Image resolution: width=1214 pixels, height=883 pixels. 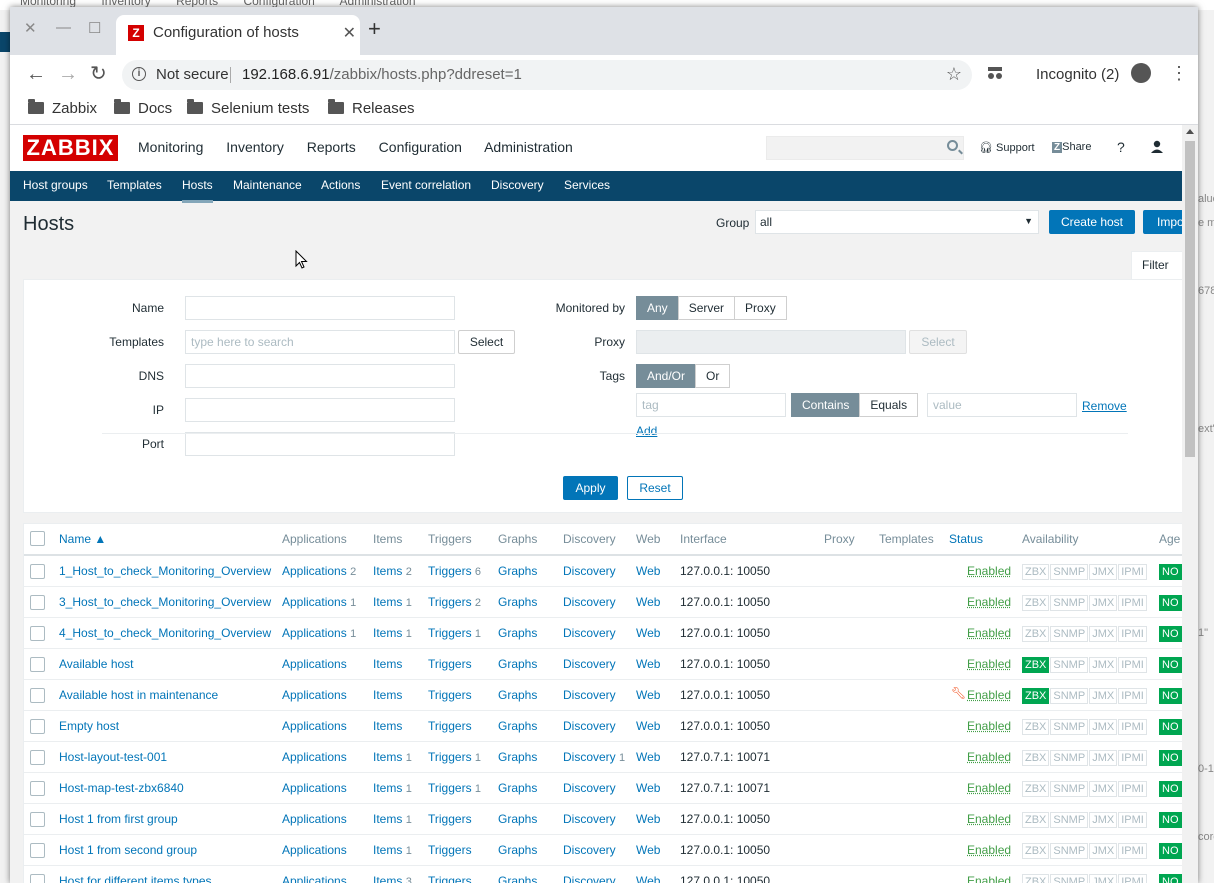 I want to click on monitored-by-server: Server, so click(x=706, y=308).